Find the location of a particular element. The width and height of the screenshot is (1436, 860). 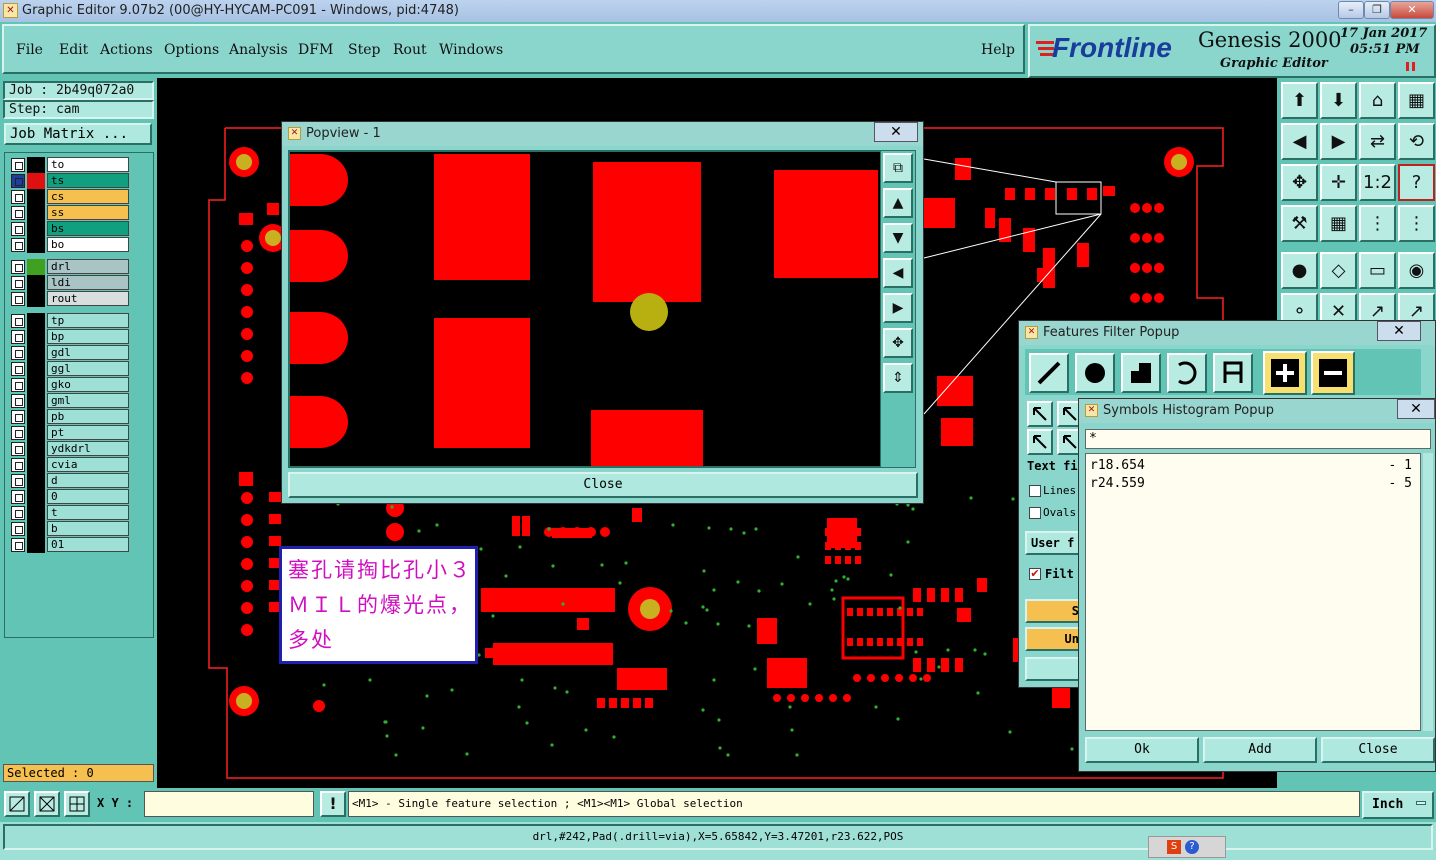

layer-row-bo: bo is located at coordinates (70, 245).